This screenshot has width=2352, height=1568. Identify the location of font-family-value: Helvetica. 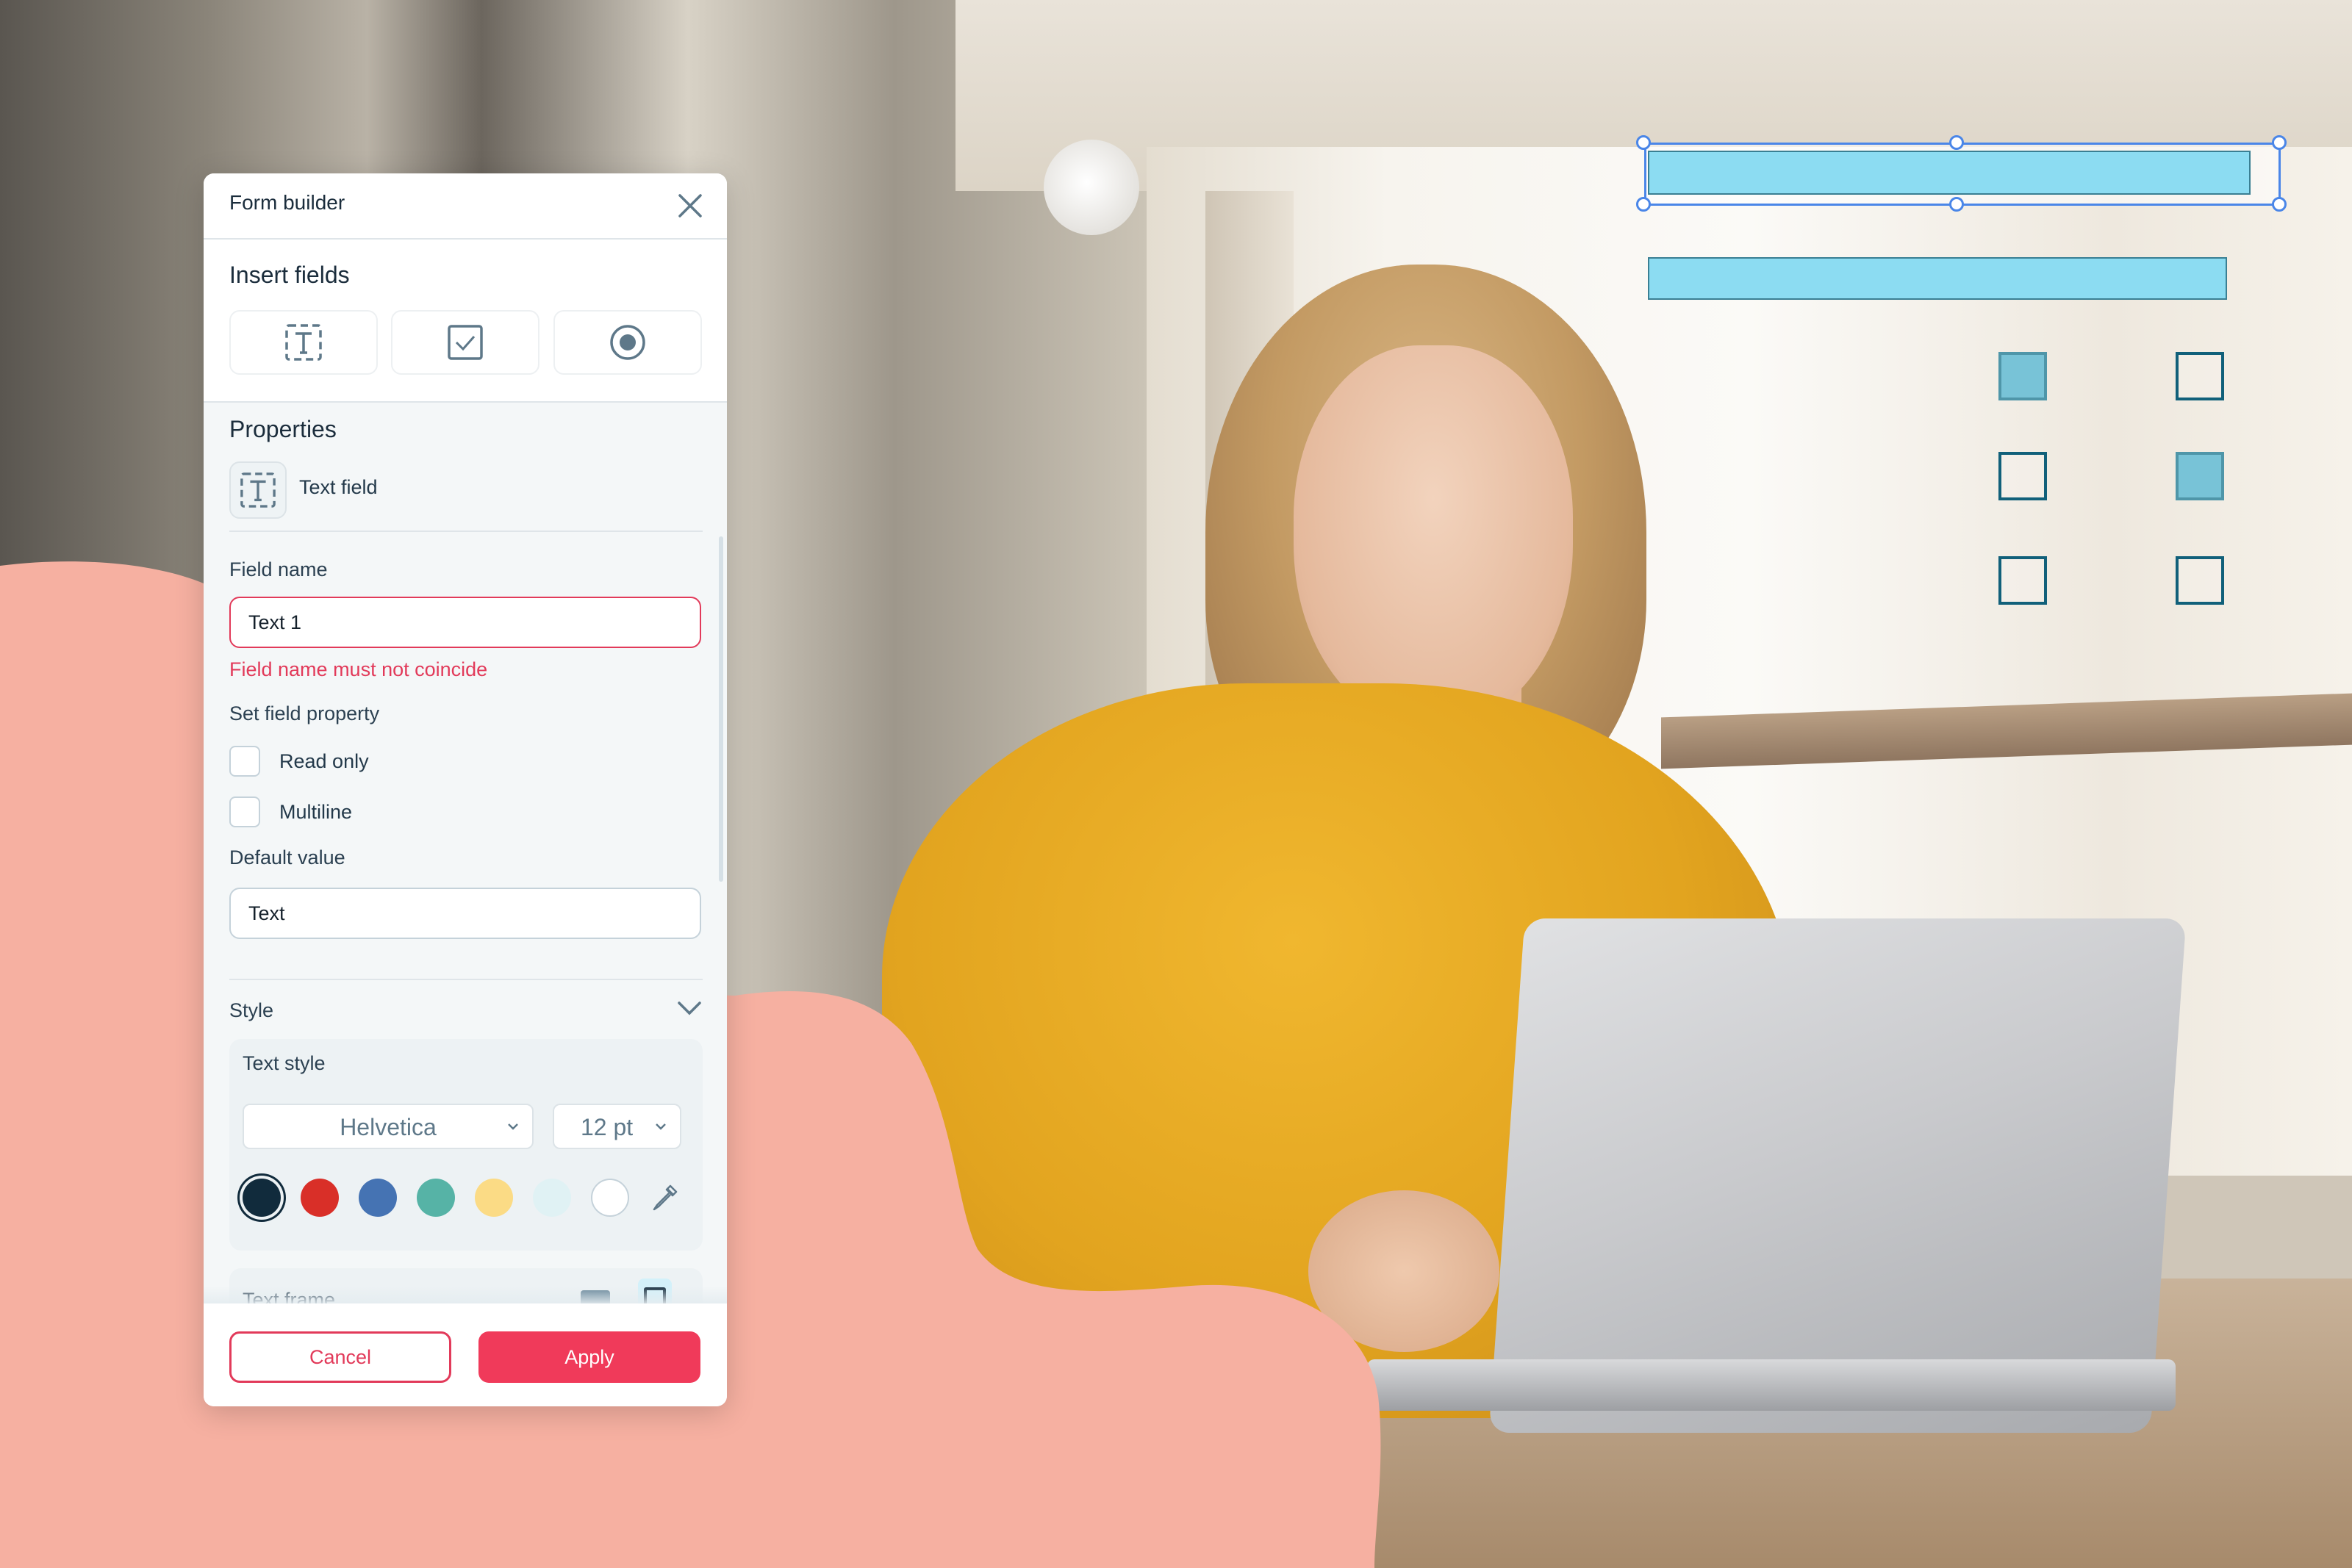
(388, 1127).